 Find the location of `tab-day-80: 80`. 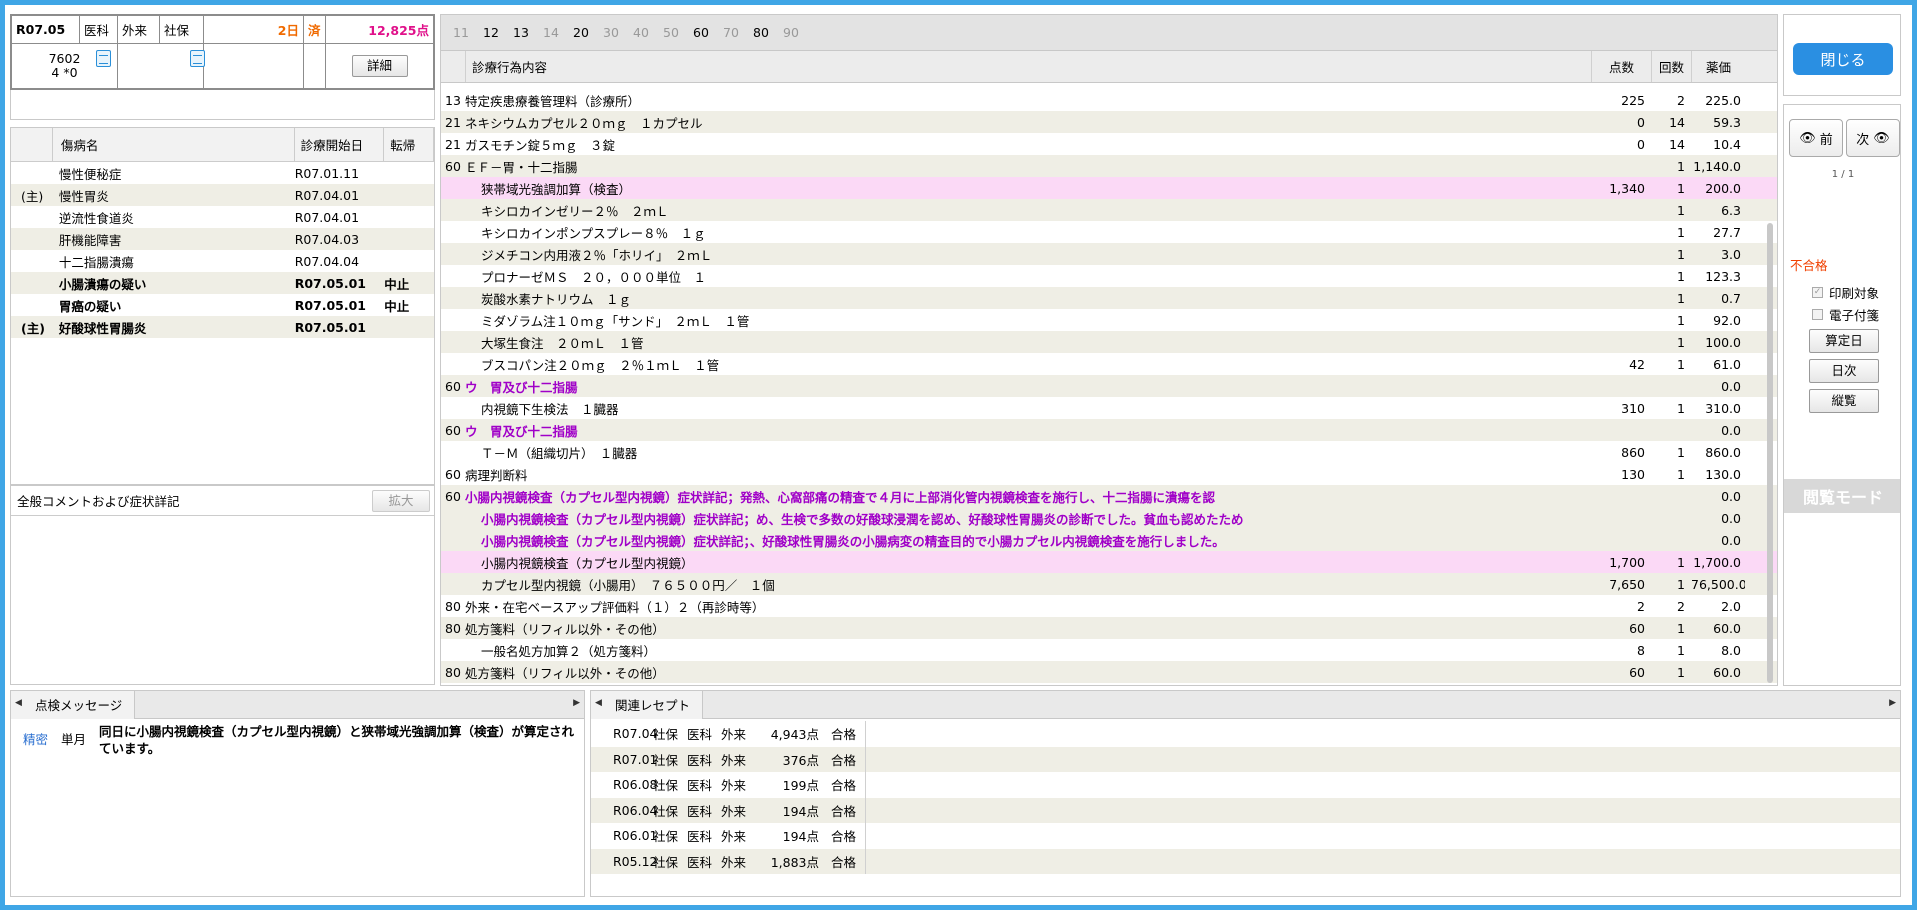

tab-day-80: 80 is located at coordinates (768, 32).